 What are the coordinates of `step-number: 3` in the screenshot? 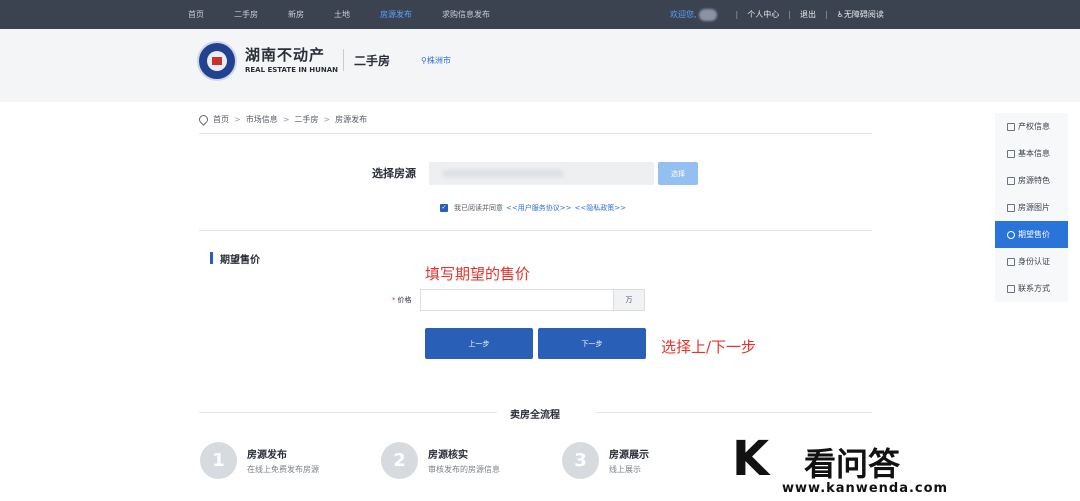 It's located at (580, 460).